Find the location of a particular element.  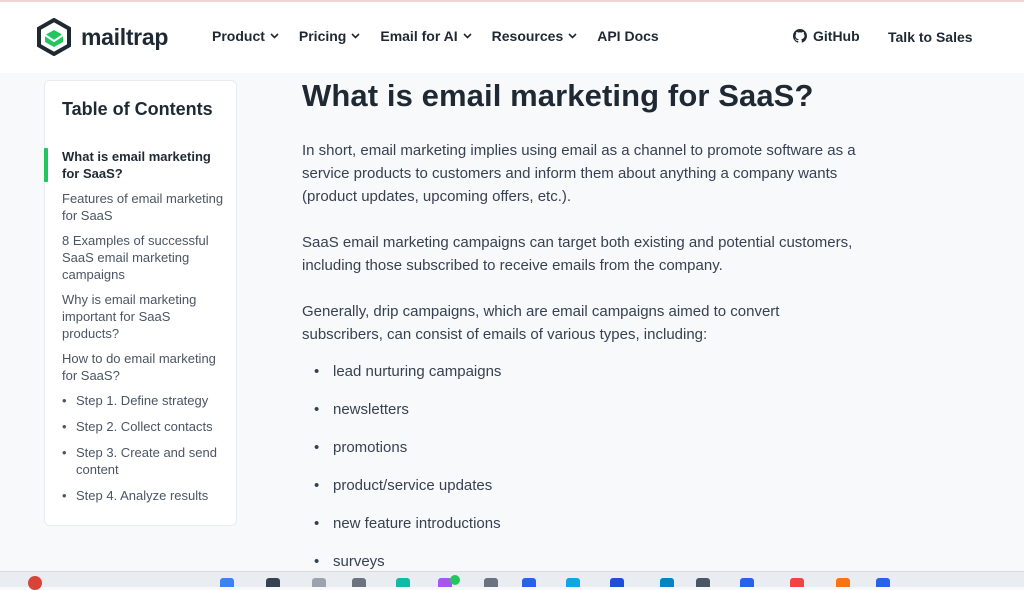

check-icon is located at coordinates (455, 580).